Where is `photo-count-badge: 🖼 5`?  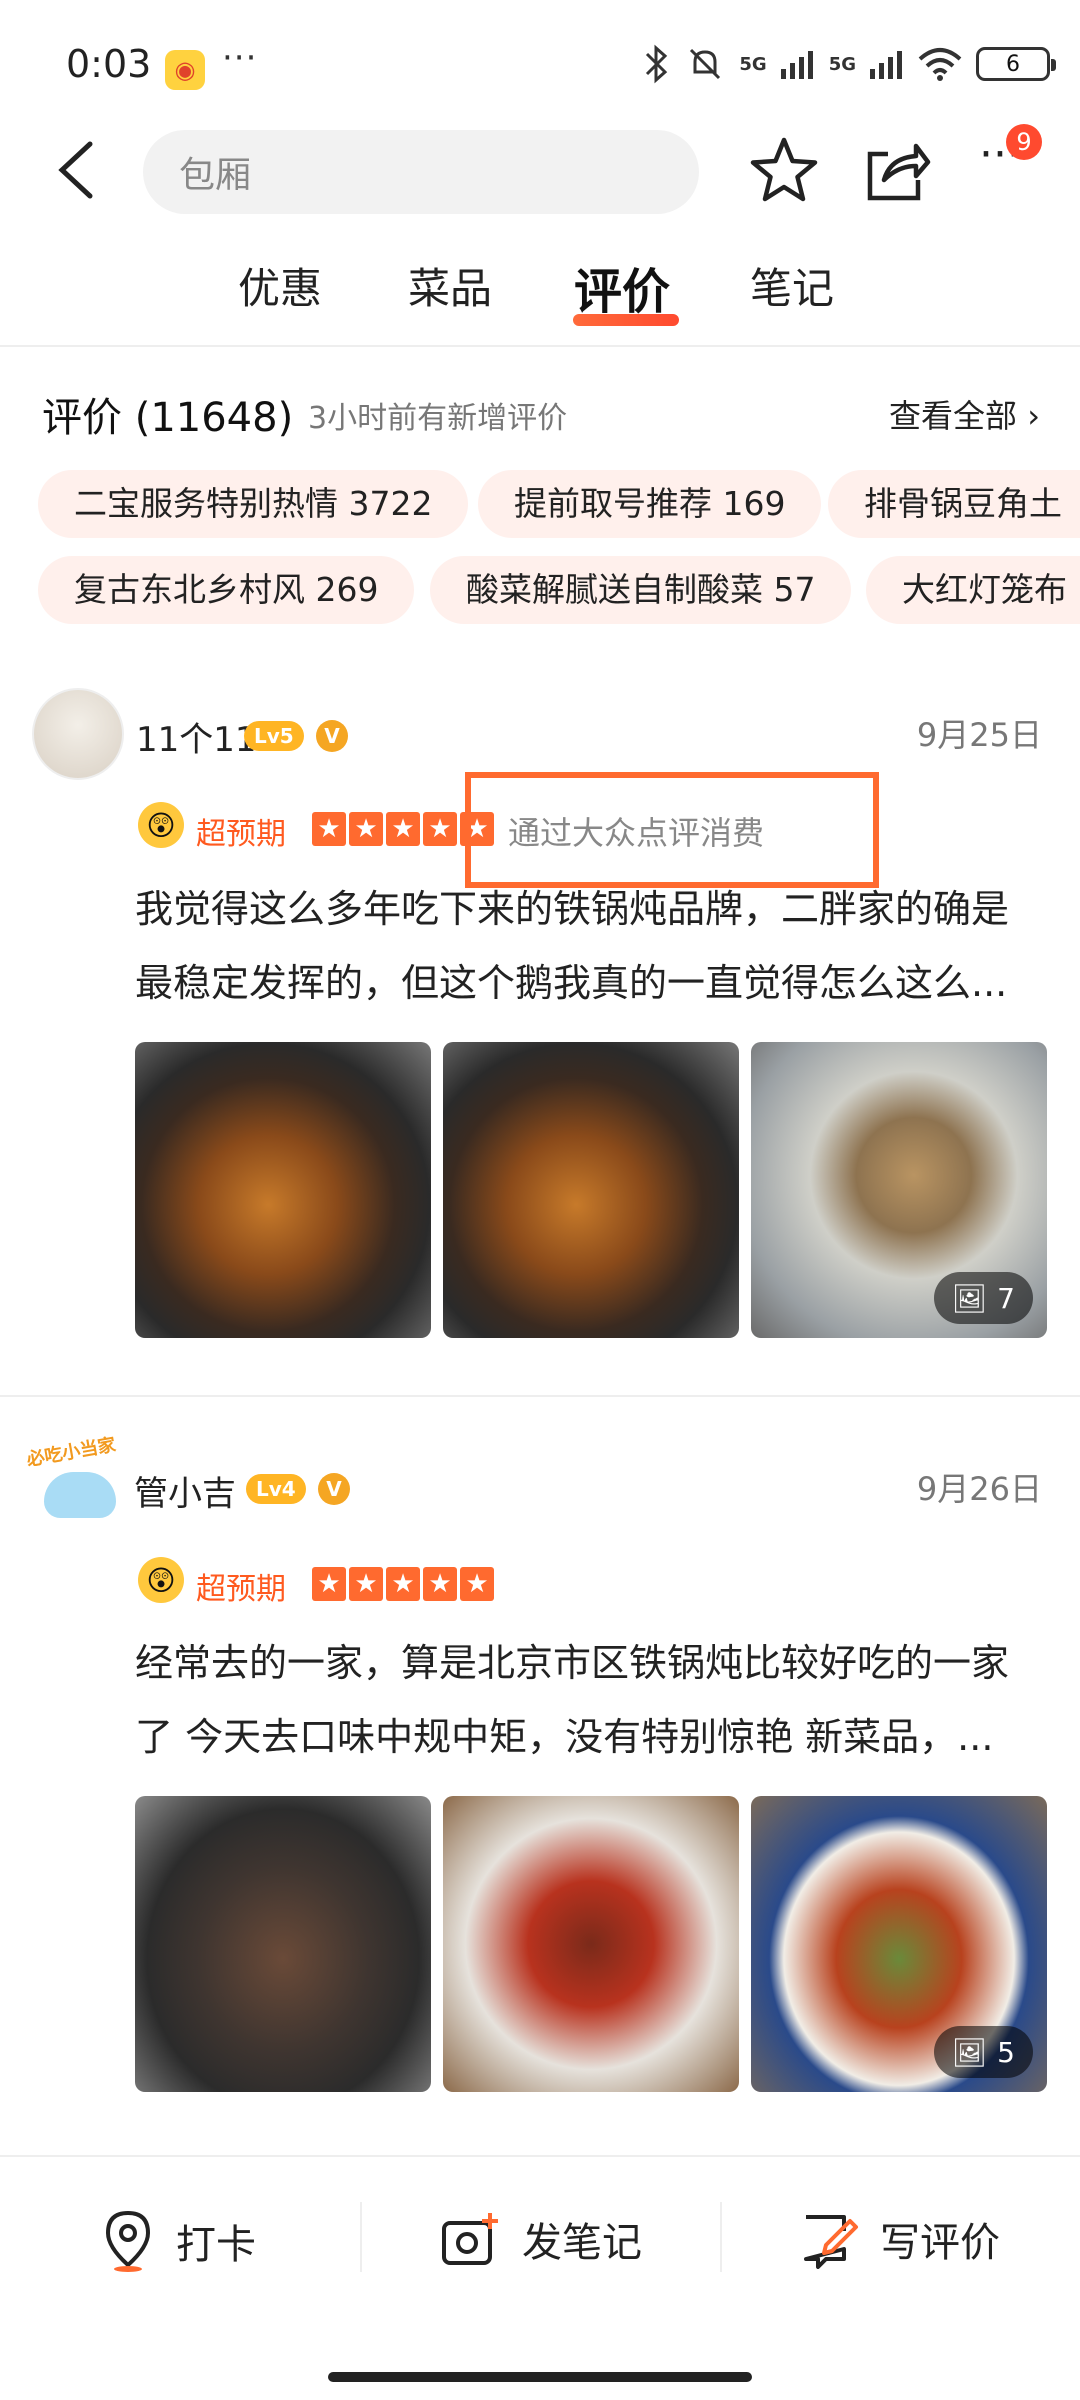 photo-count-badge: 🖼 5 is located at coordinates (983, 2052).